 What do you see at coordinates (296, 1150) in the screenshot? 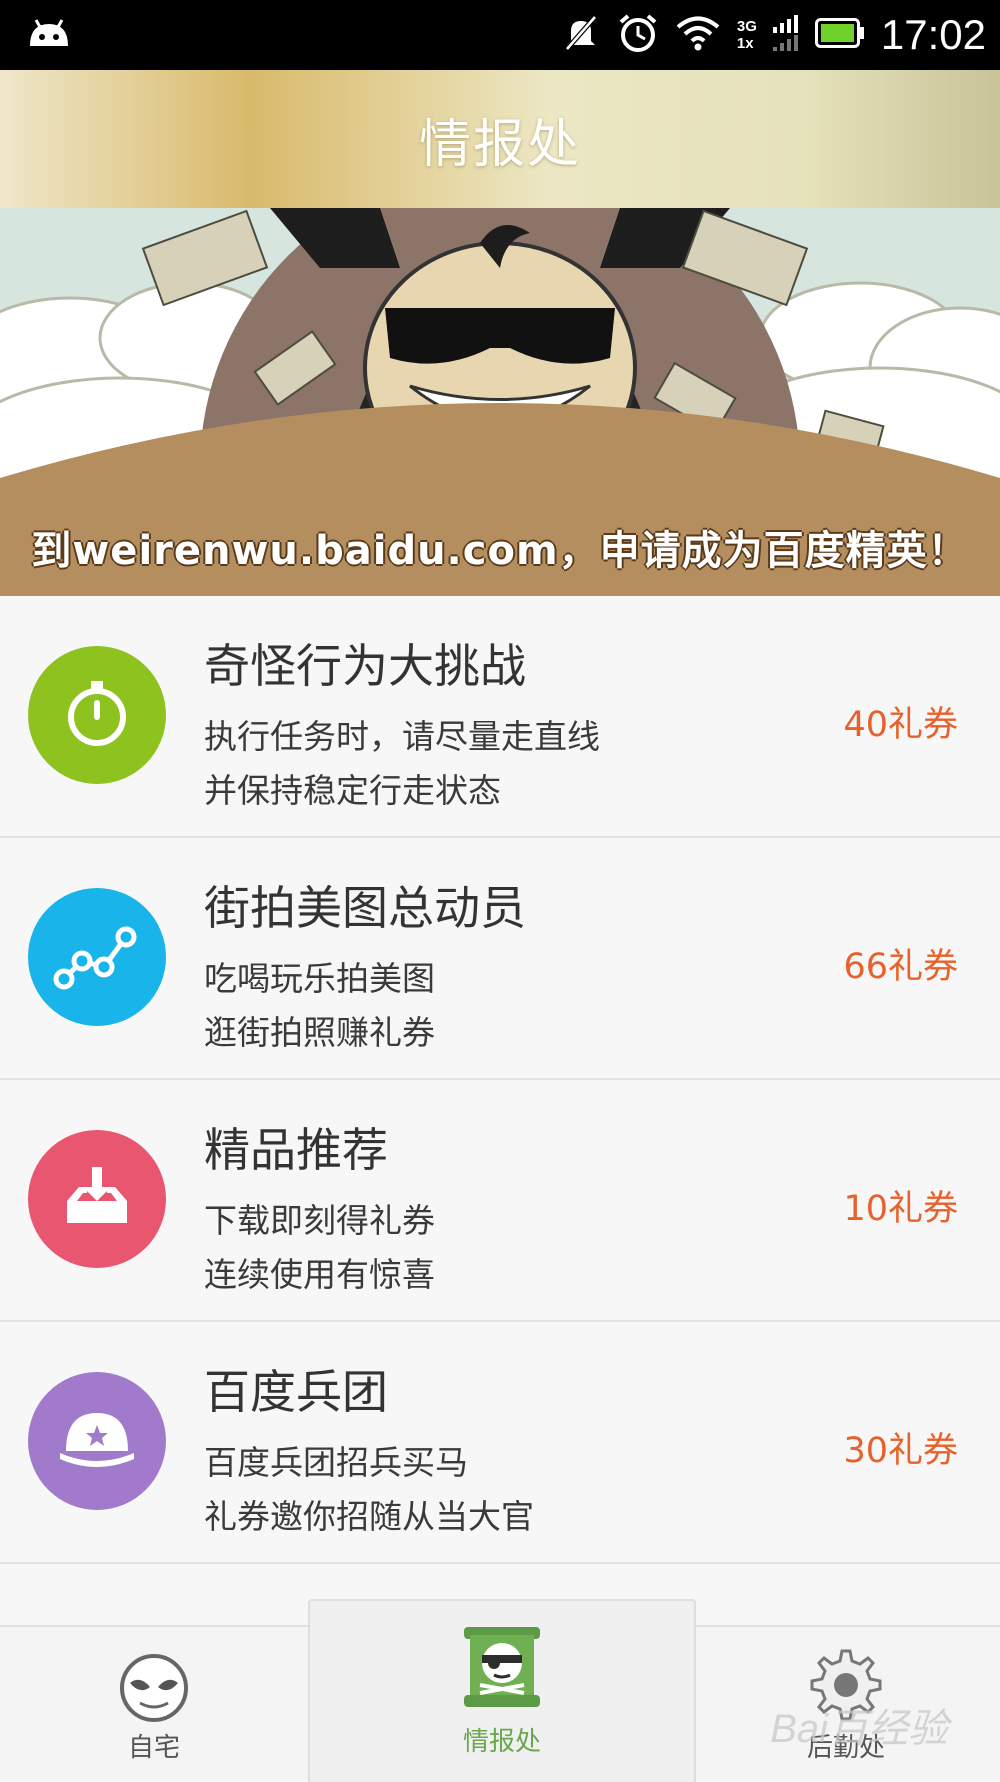
I see `task-title: 精品推荐` at bounding box center [296, 1150].